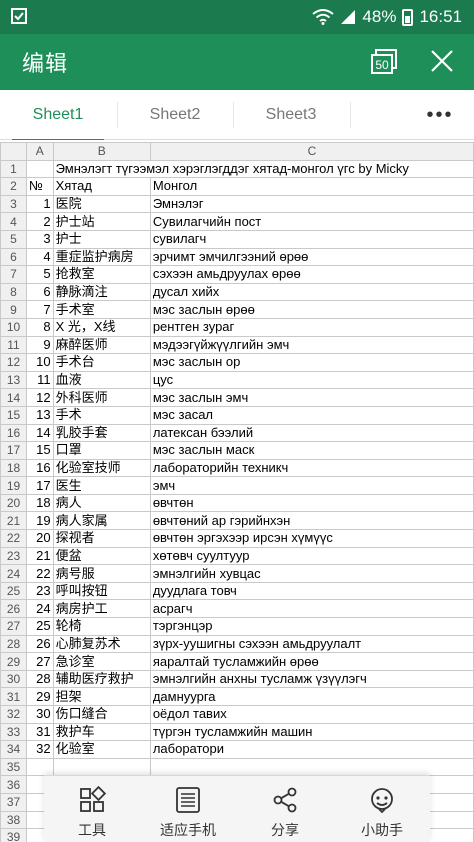  What do you see at coordinates (311, 591) in the screenshot?
I see `cell-c: дуудлага товч` at bounding box center [311, 591].